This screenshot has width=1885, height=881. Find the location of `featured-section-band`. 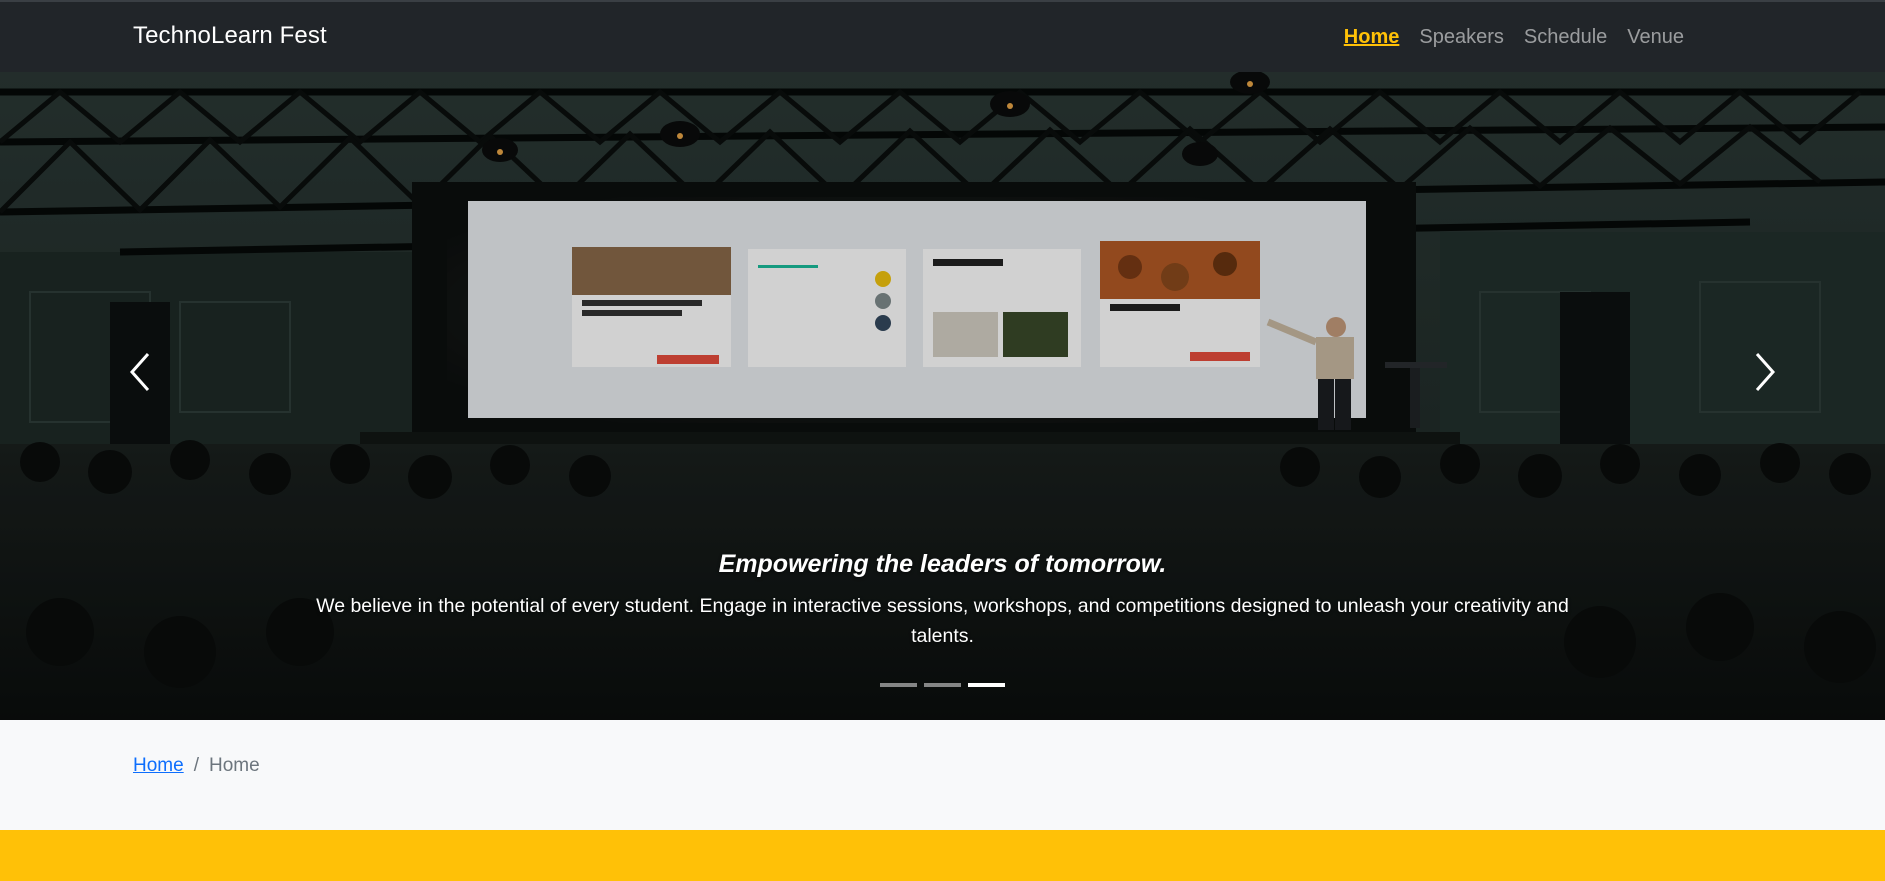

featured-section-band is located at coordinates (942, 855).